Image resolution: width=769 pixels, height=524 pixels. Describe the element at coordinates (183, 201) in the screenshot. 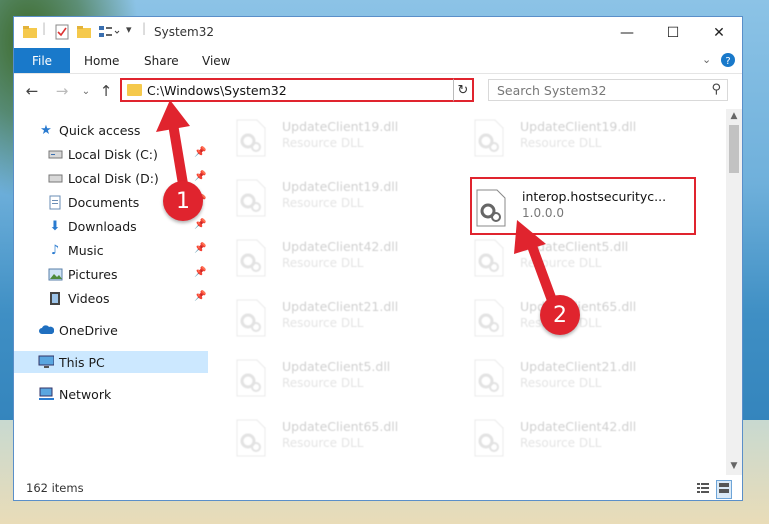

I see `step-1-badge: 1` at that location.